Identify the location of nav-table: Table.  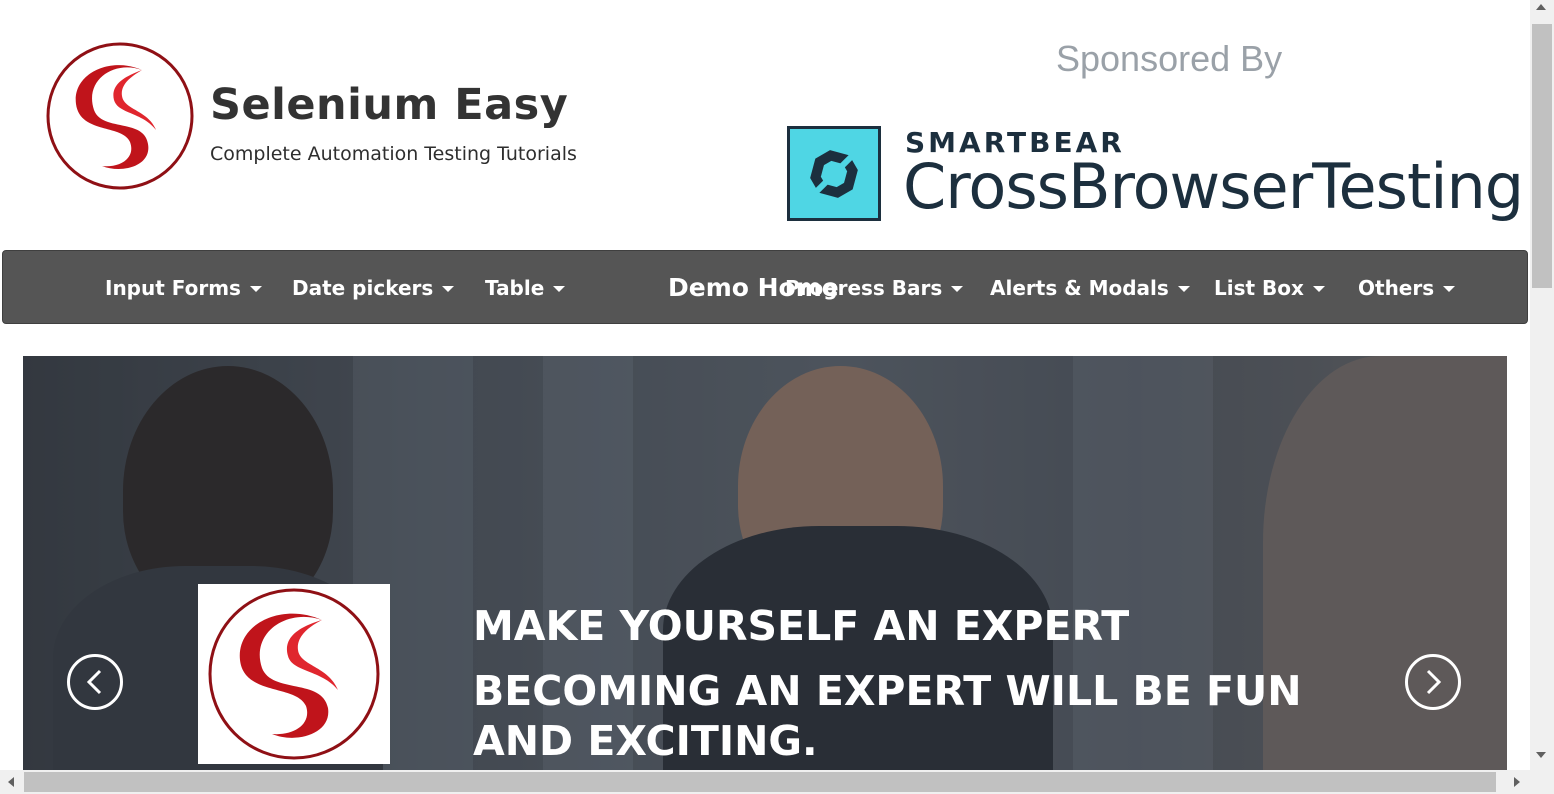
(525, 288).